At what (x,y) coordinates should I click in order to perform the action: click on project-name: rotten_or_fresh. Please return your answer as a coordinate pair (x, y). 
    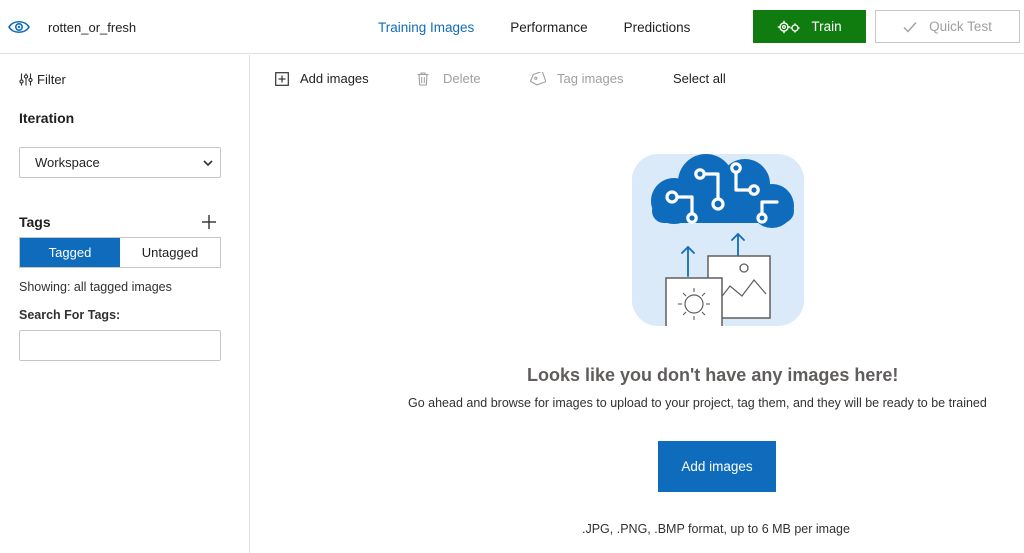
    Looking at the image, I should click on (92, 27).